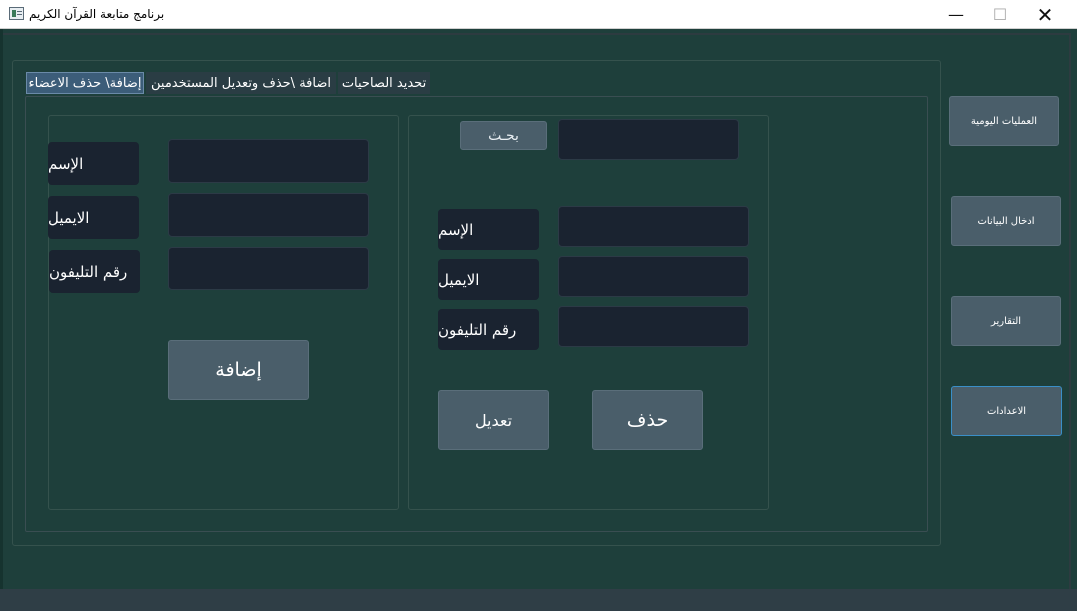 This screenshot has width=1077, height=611. What do you see at coordinates (538, 600) in the screenshot?
I see `status-bar` at bounding box center [538, 600].